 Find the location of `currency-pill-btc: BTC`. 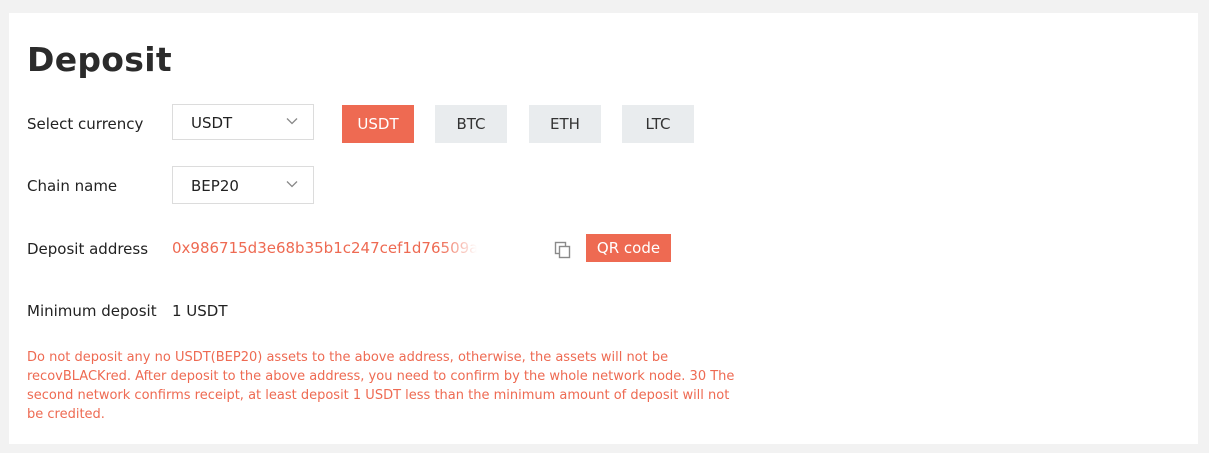

currency-pill-btc: BTC is located at coordinates (471, 124).